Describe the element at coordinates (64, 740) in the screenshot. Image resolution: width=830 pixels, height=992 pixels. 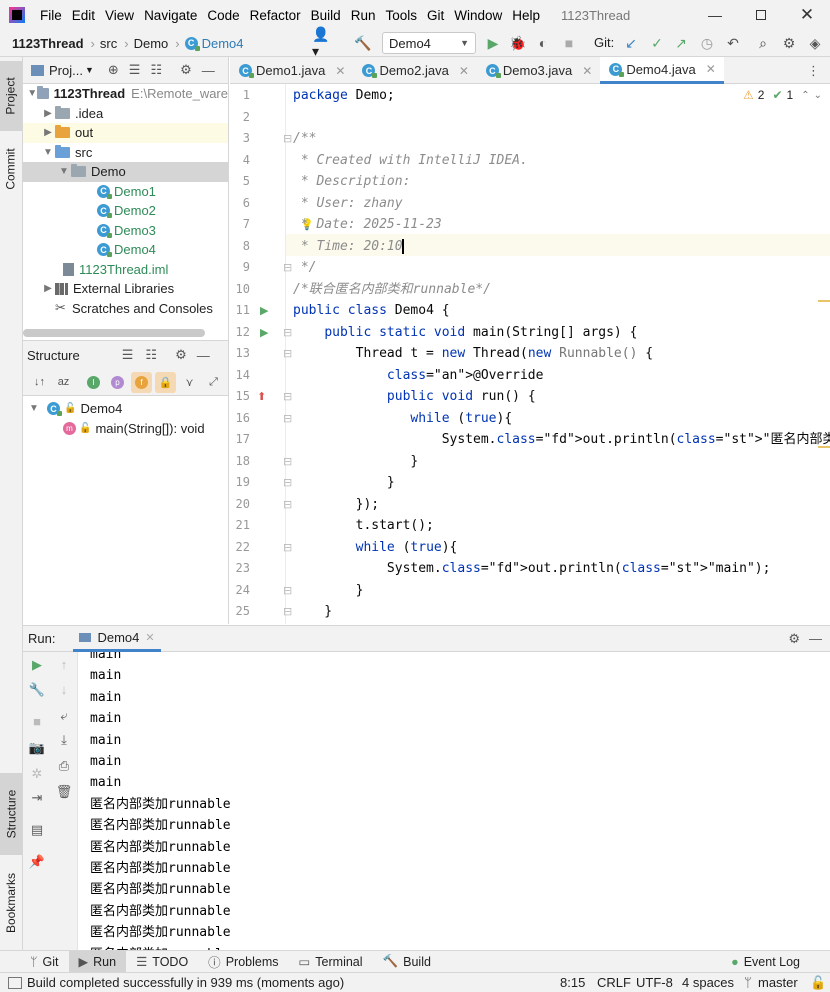
I see `scroll-to-end-icon: ⤓` at that location.